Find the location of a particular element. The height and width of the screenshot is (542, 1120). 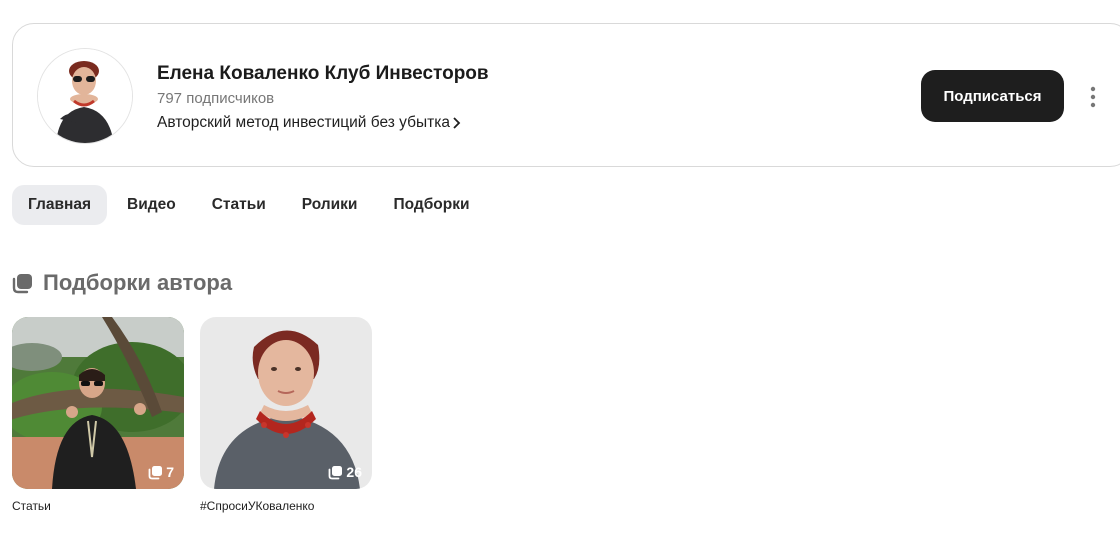

avatar-photo is located at coordinates (85, 96).